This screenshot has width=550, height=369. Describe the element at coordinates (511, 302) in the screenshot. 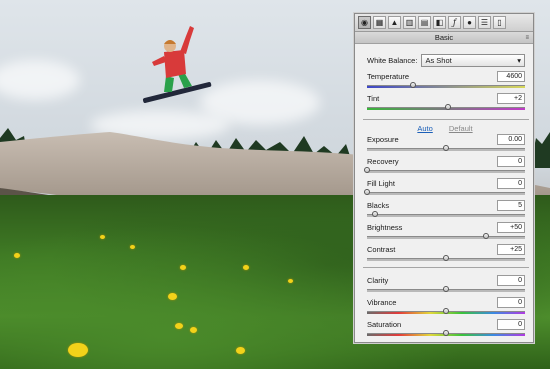

I see `vibrance-value-field: 0` at that location.